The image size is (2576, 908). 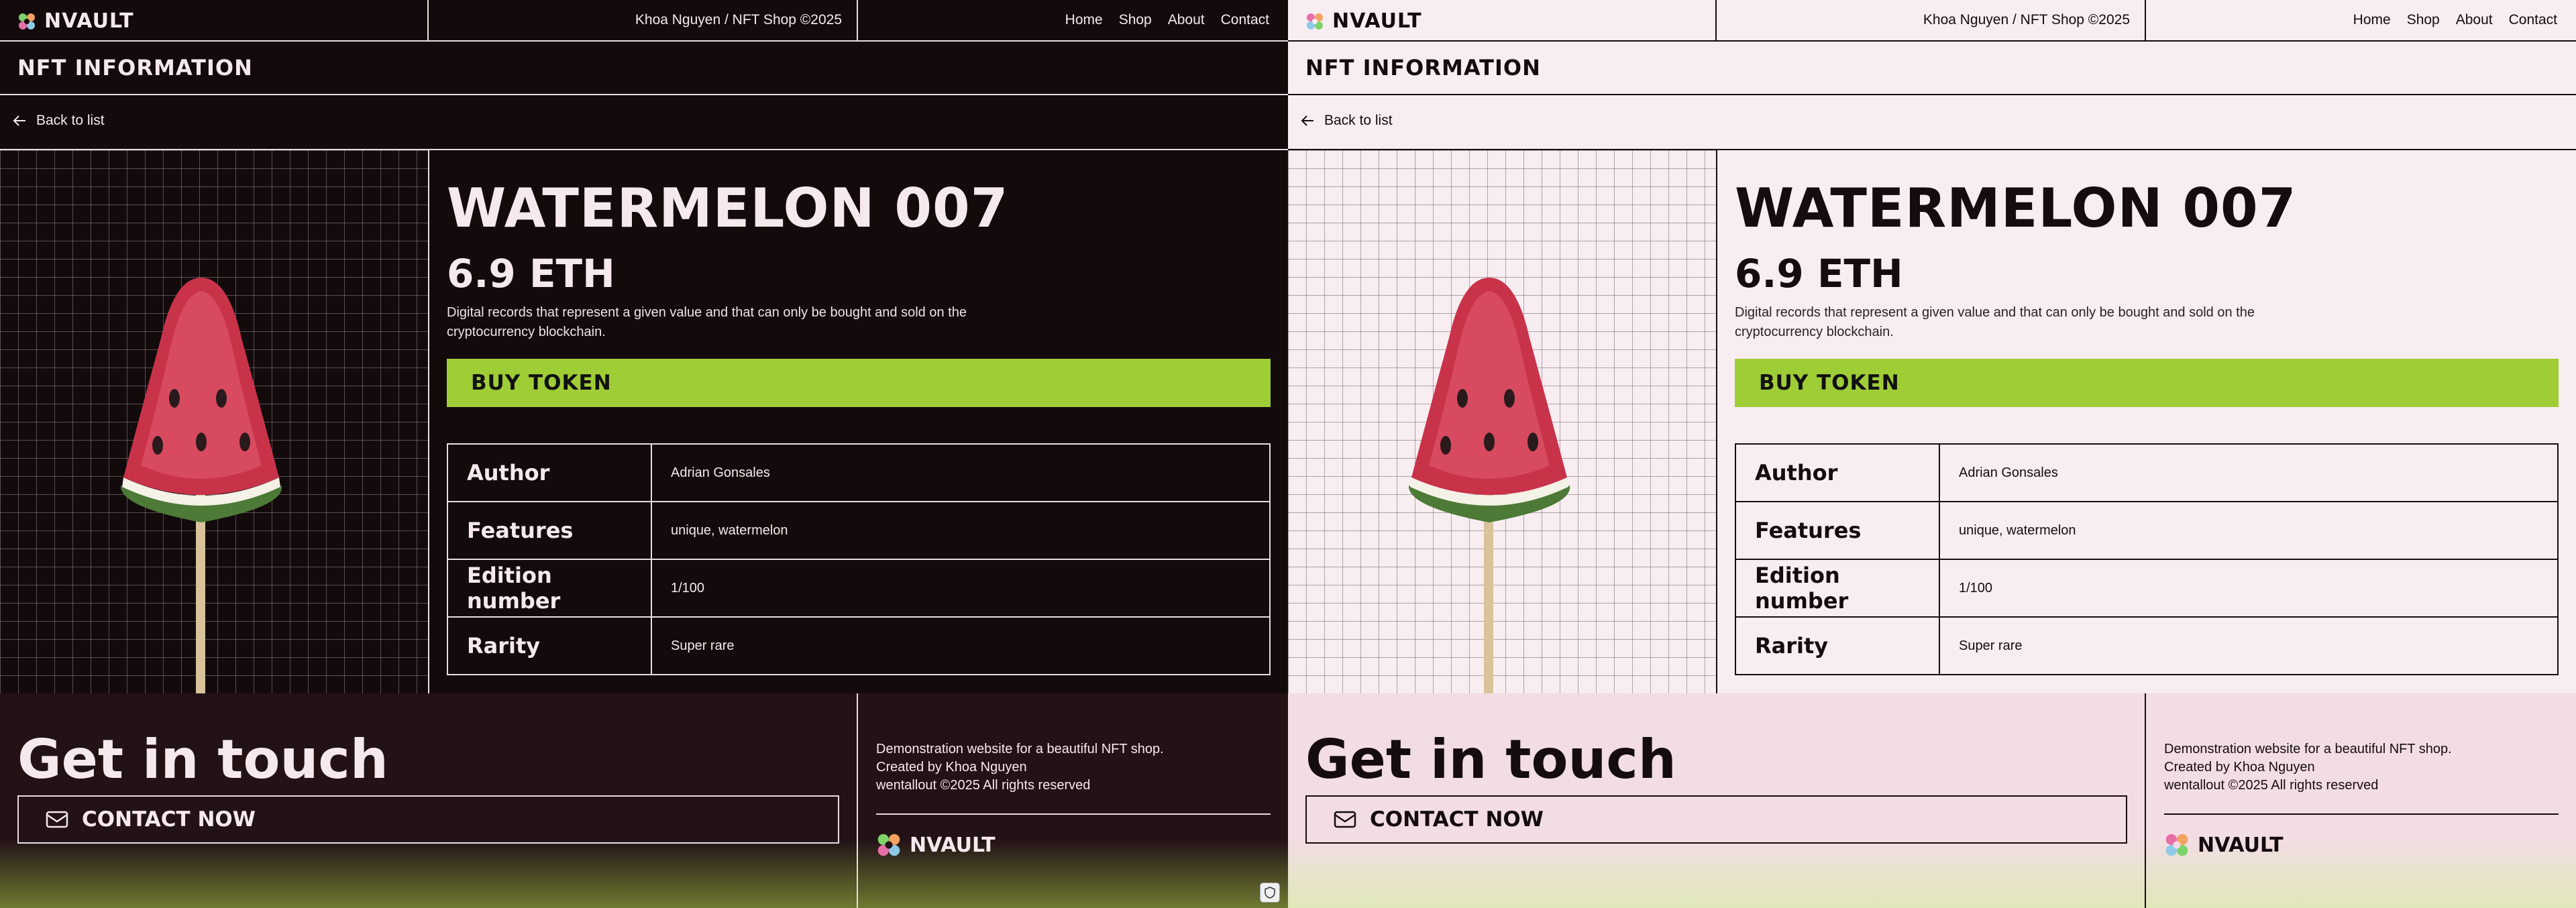 What do you see at coordinates (549, 530) in the screenshot?
I see `spec-key: Features` at bounding box center [549, 530].